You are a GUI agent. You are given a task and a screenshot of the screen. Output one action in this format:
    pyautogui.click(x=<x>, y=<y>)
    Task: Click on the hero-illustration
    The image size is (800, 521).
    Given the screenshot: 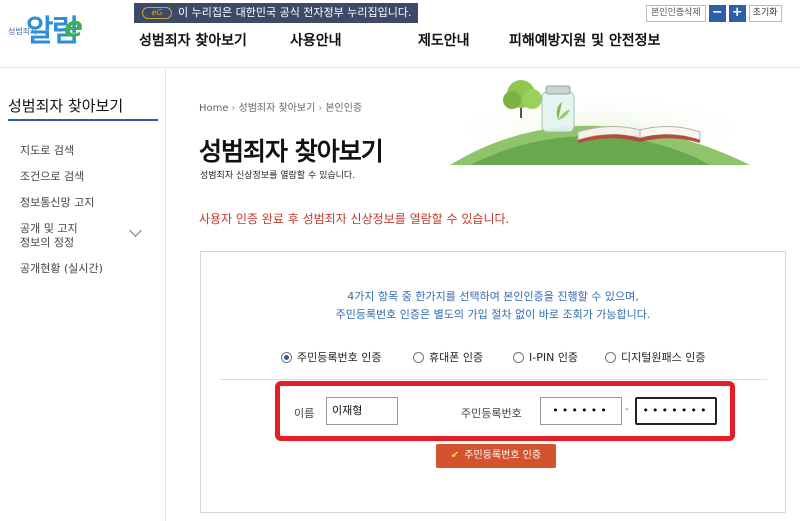 What is the action you would take?
    pyautogui.click(x=610, y=122)
    